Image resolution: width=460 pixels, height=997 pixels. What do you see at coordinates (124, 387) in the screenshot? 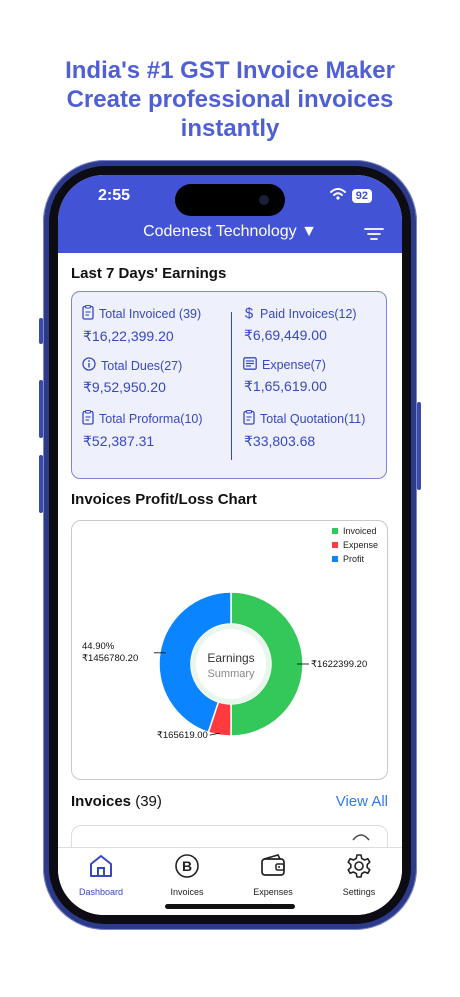
I see `stat-value: ₹9,52,950.20` at bounding box center [124, 387].